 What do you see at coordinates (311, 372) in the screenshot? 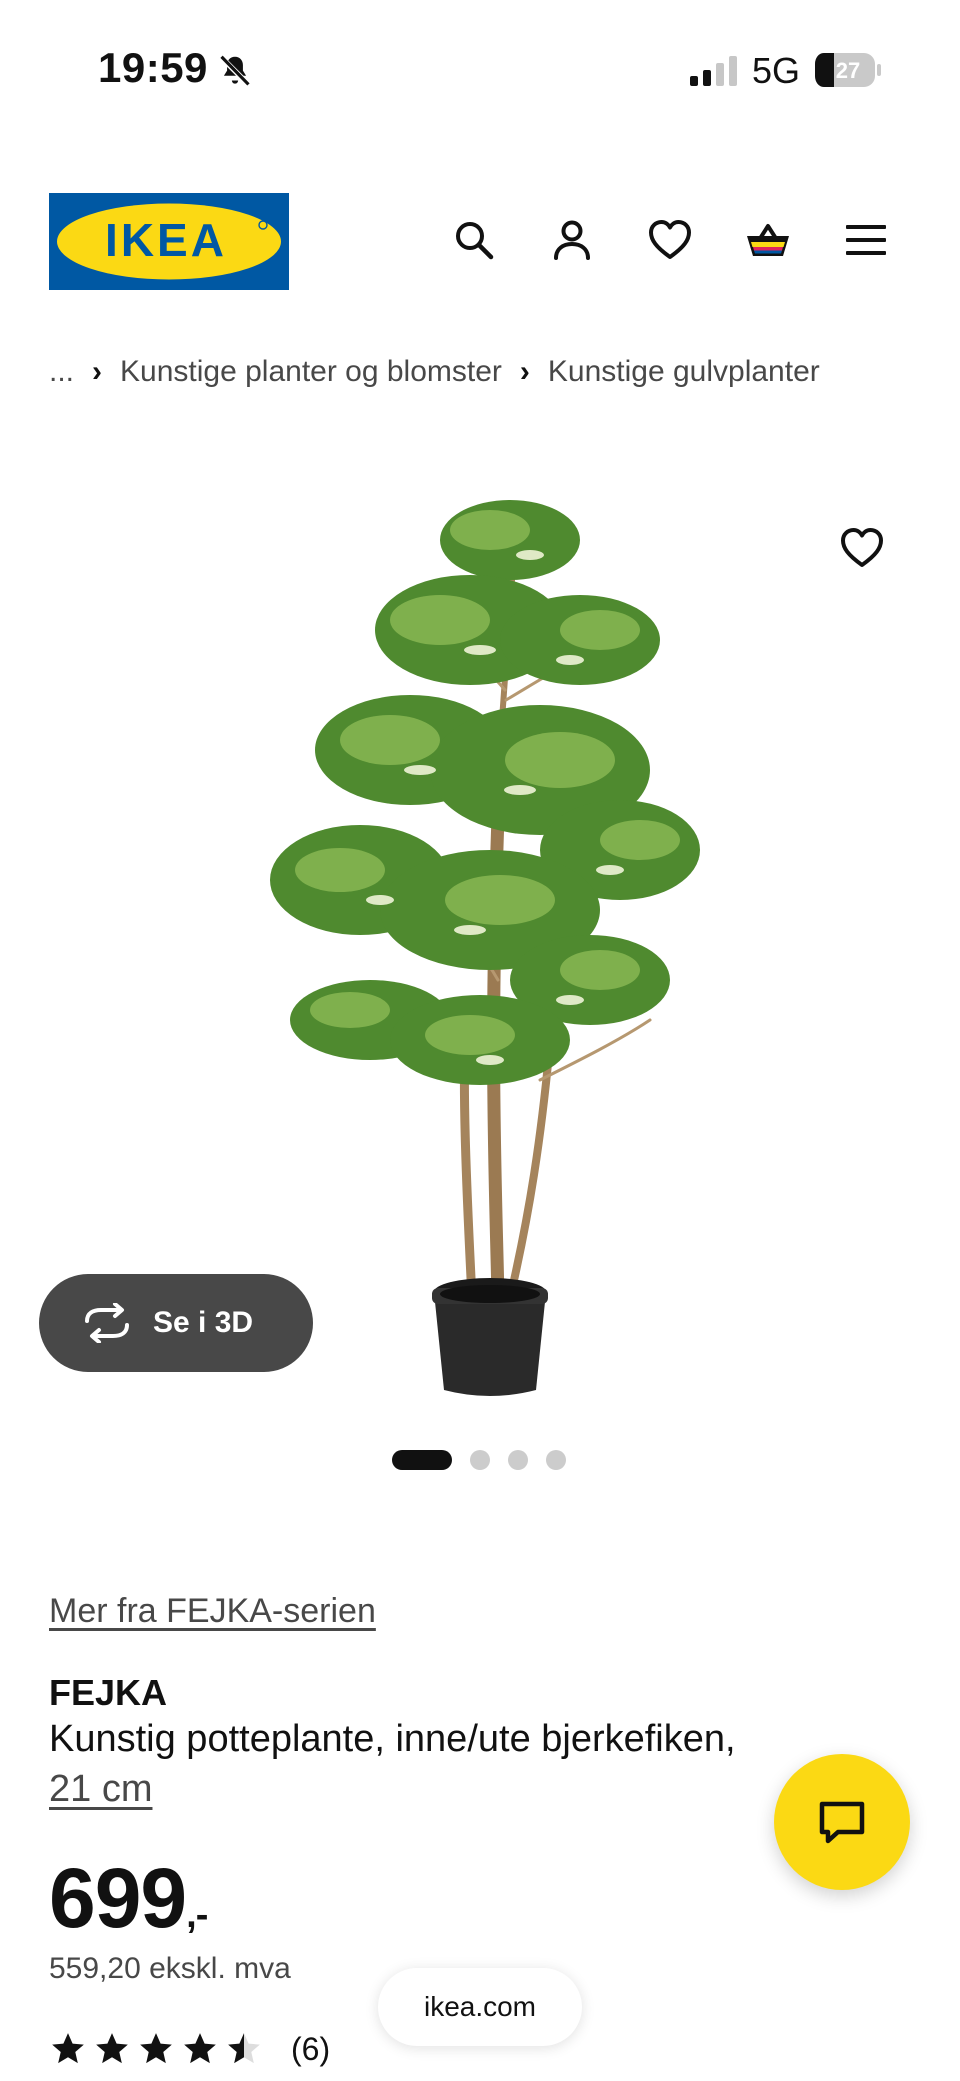
I see `breadcrumb-item-artificial-plants: Kunstige planter og blomster` at bounding box center [311, 372].